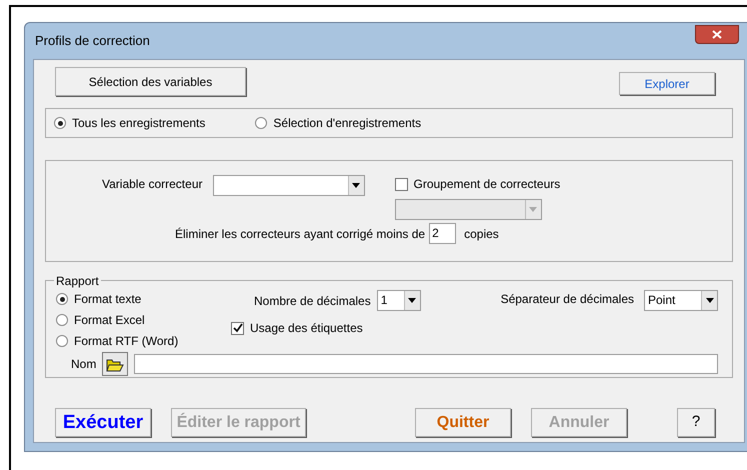  What do you see at coordinates (426, 364) in the screenshot?
I see `file-name-field` at bounding box center [426, 364].